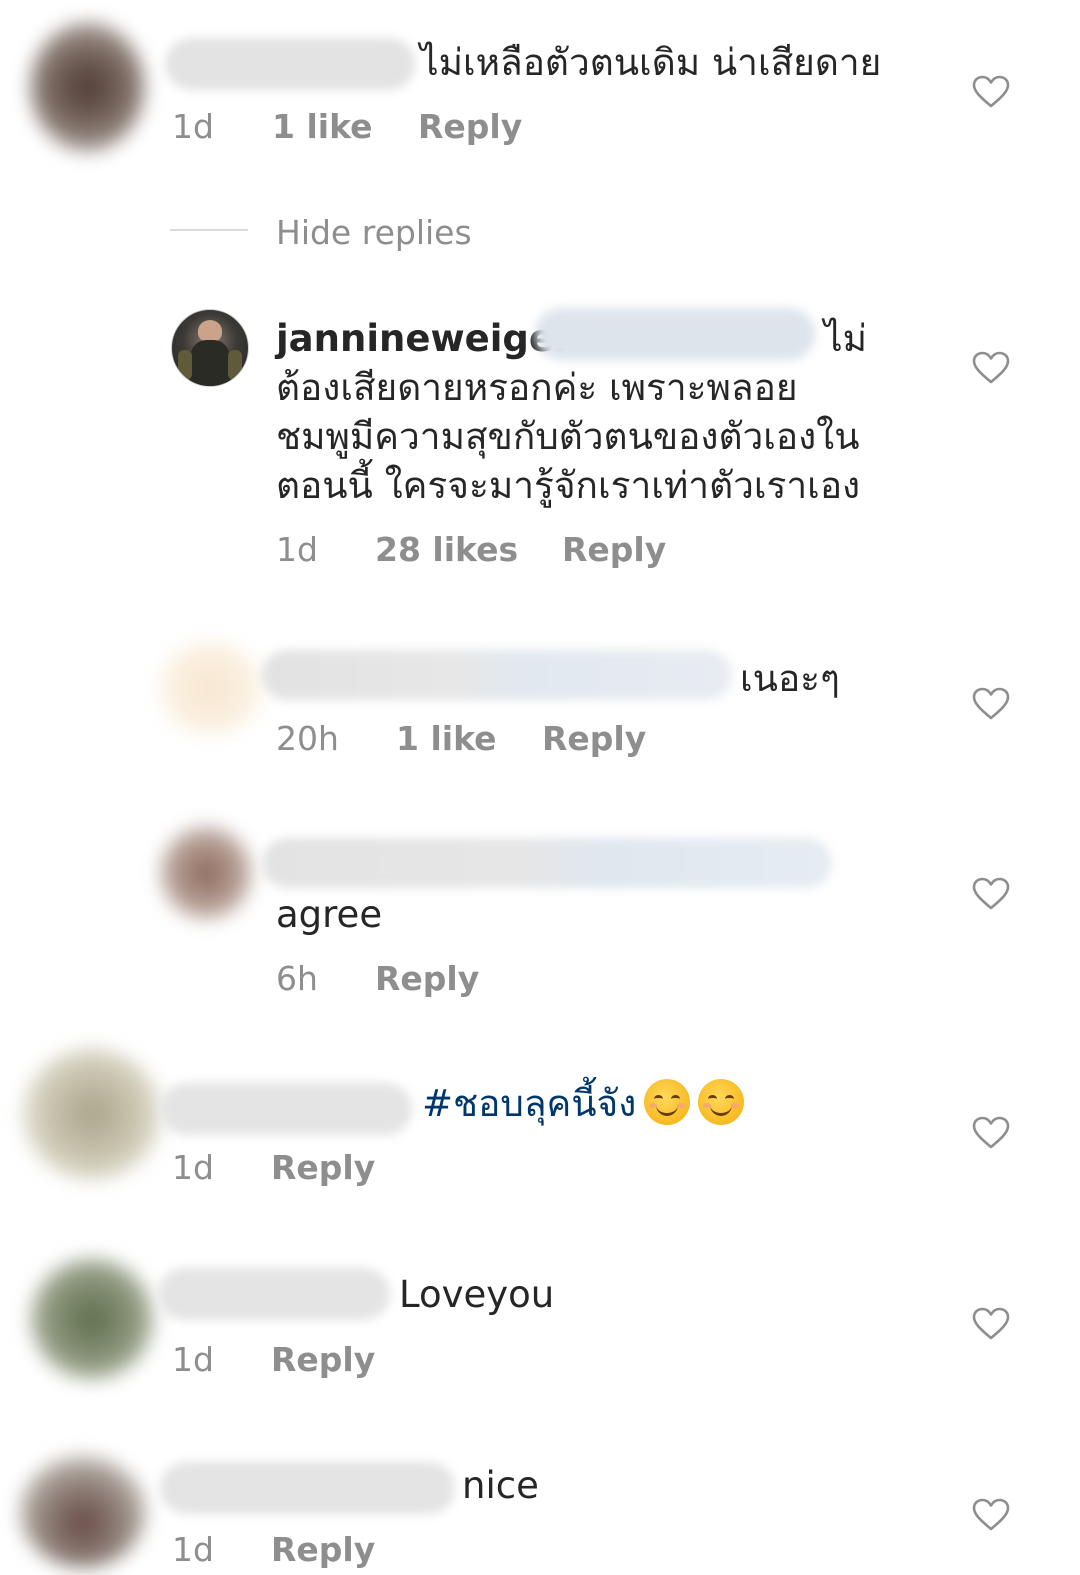 This screenshot has height=1575, width=1080. I want to click on replies-divider, so click(209, 230).